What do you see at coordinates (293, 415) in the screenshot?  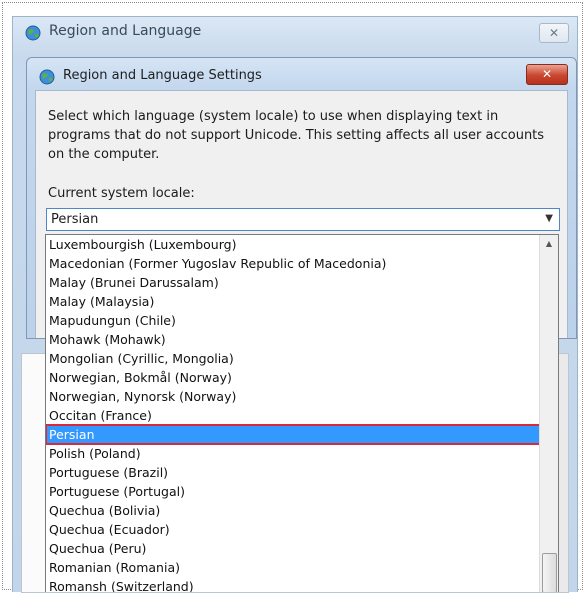 I see `locale-option: Occitan (France)` at bounding box center [293, 415].